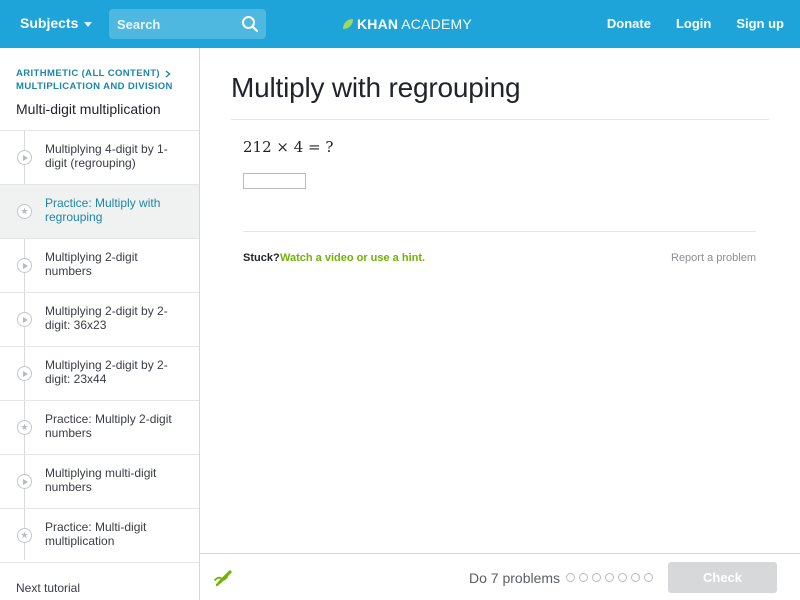 The image size is (800, 600). What do you see at coordinates (376, 87) in the screenshot?
I see `page-title: Multiply with regrouping` at bounding box center [376, 87].